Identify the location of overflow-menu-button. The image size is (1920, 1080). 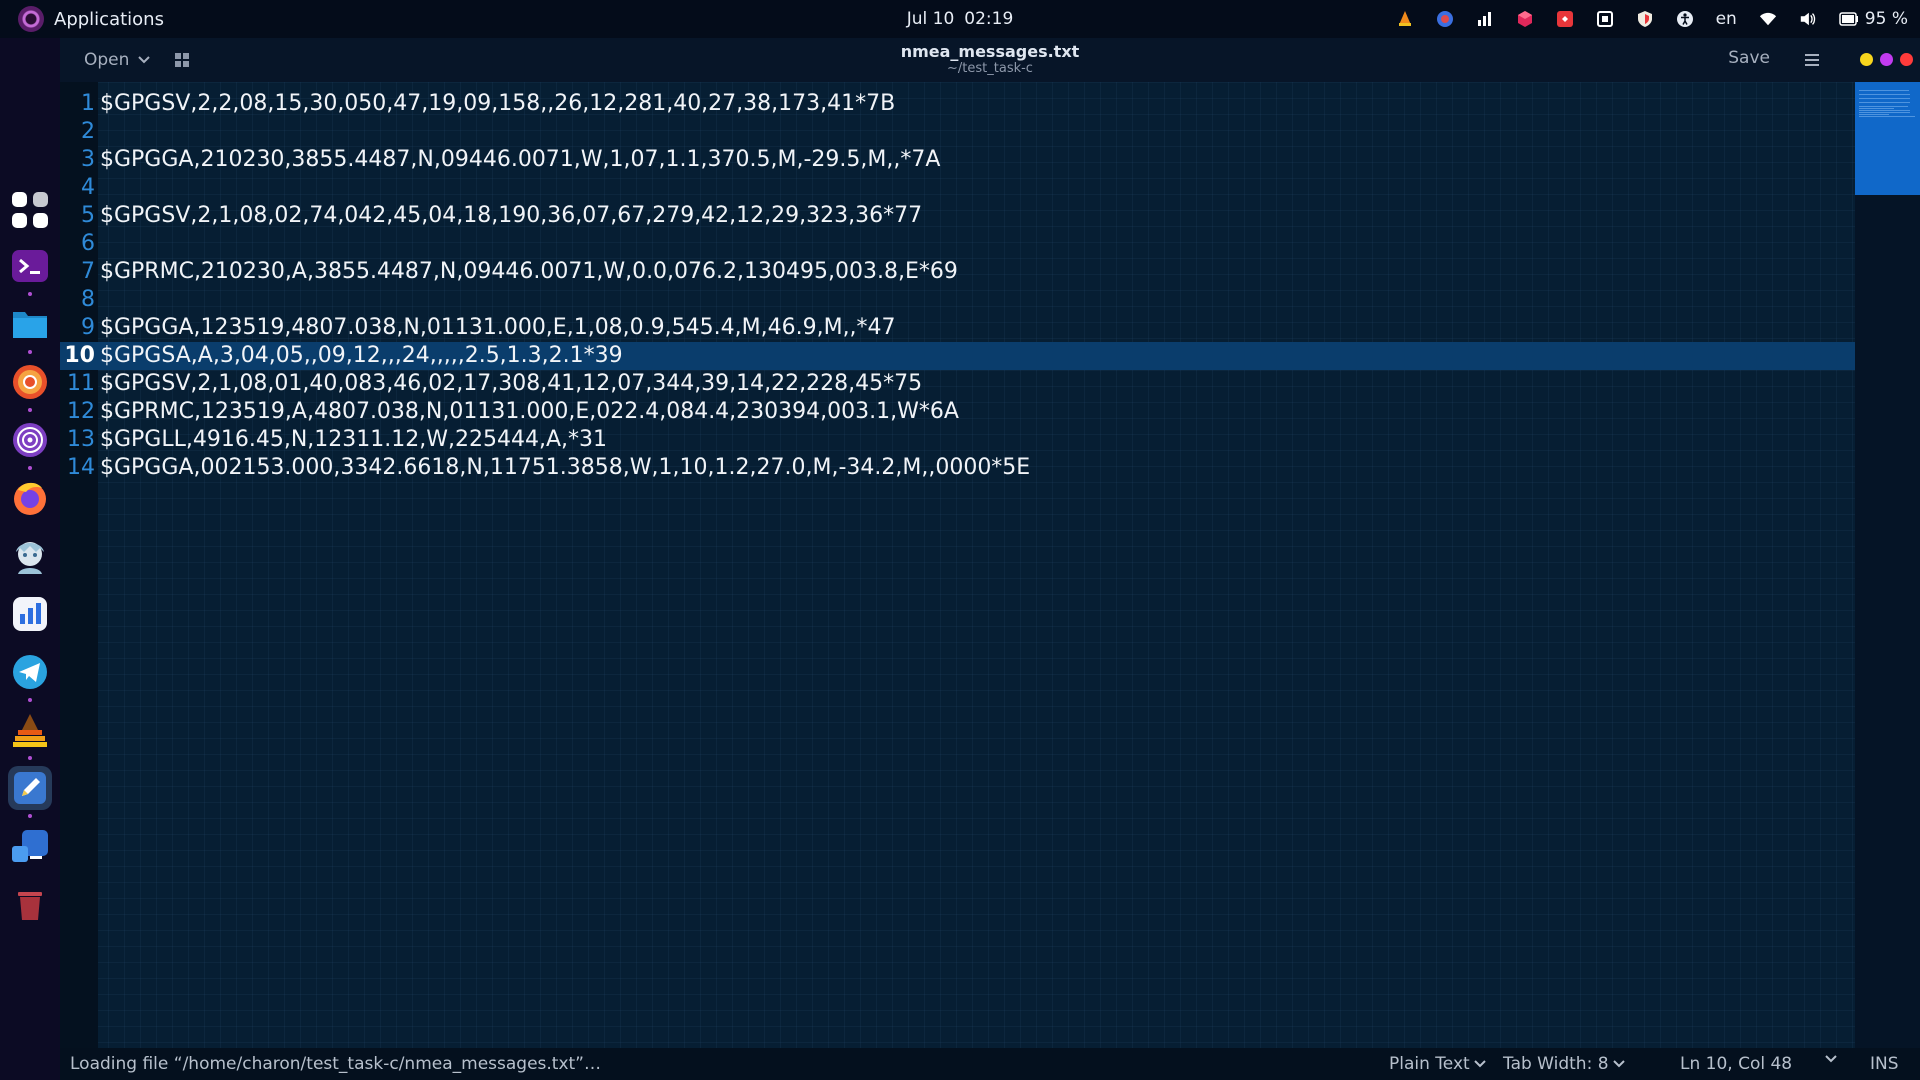
(1831, 1059).